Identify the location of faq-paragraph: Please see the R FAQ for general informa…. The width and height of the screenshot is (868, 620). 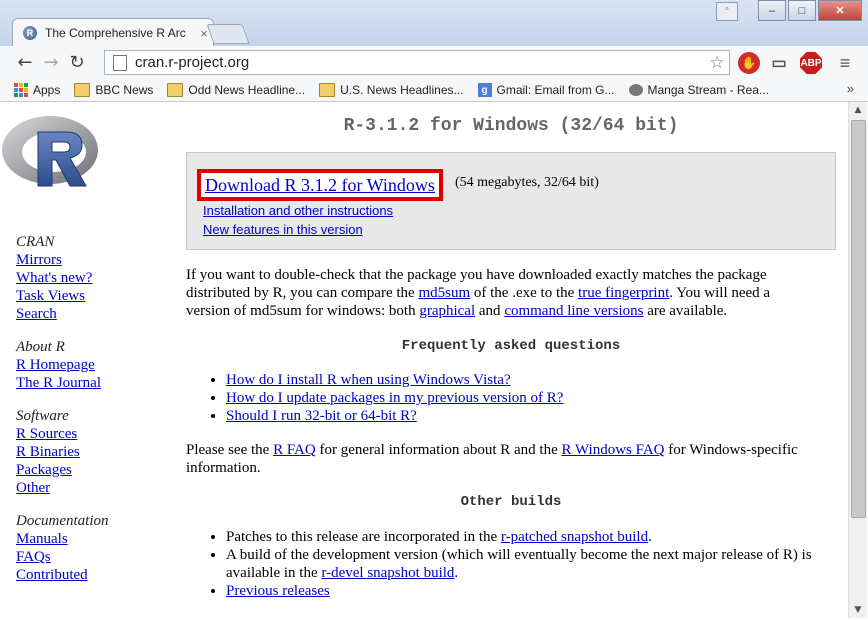
(497, 459).